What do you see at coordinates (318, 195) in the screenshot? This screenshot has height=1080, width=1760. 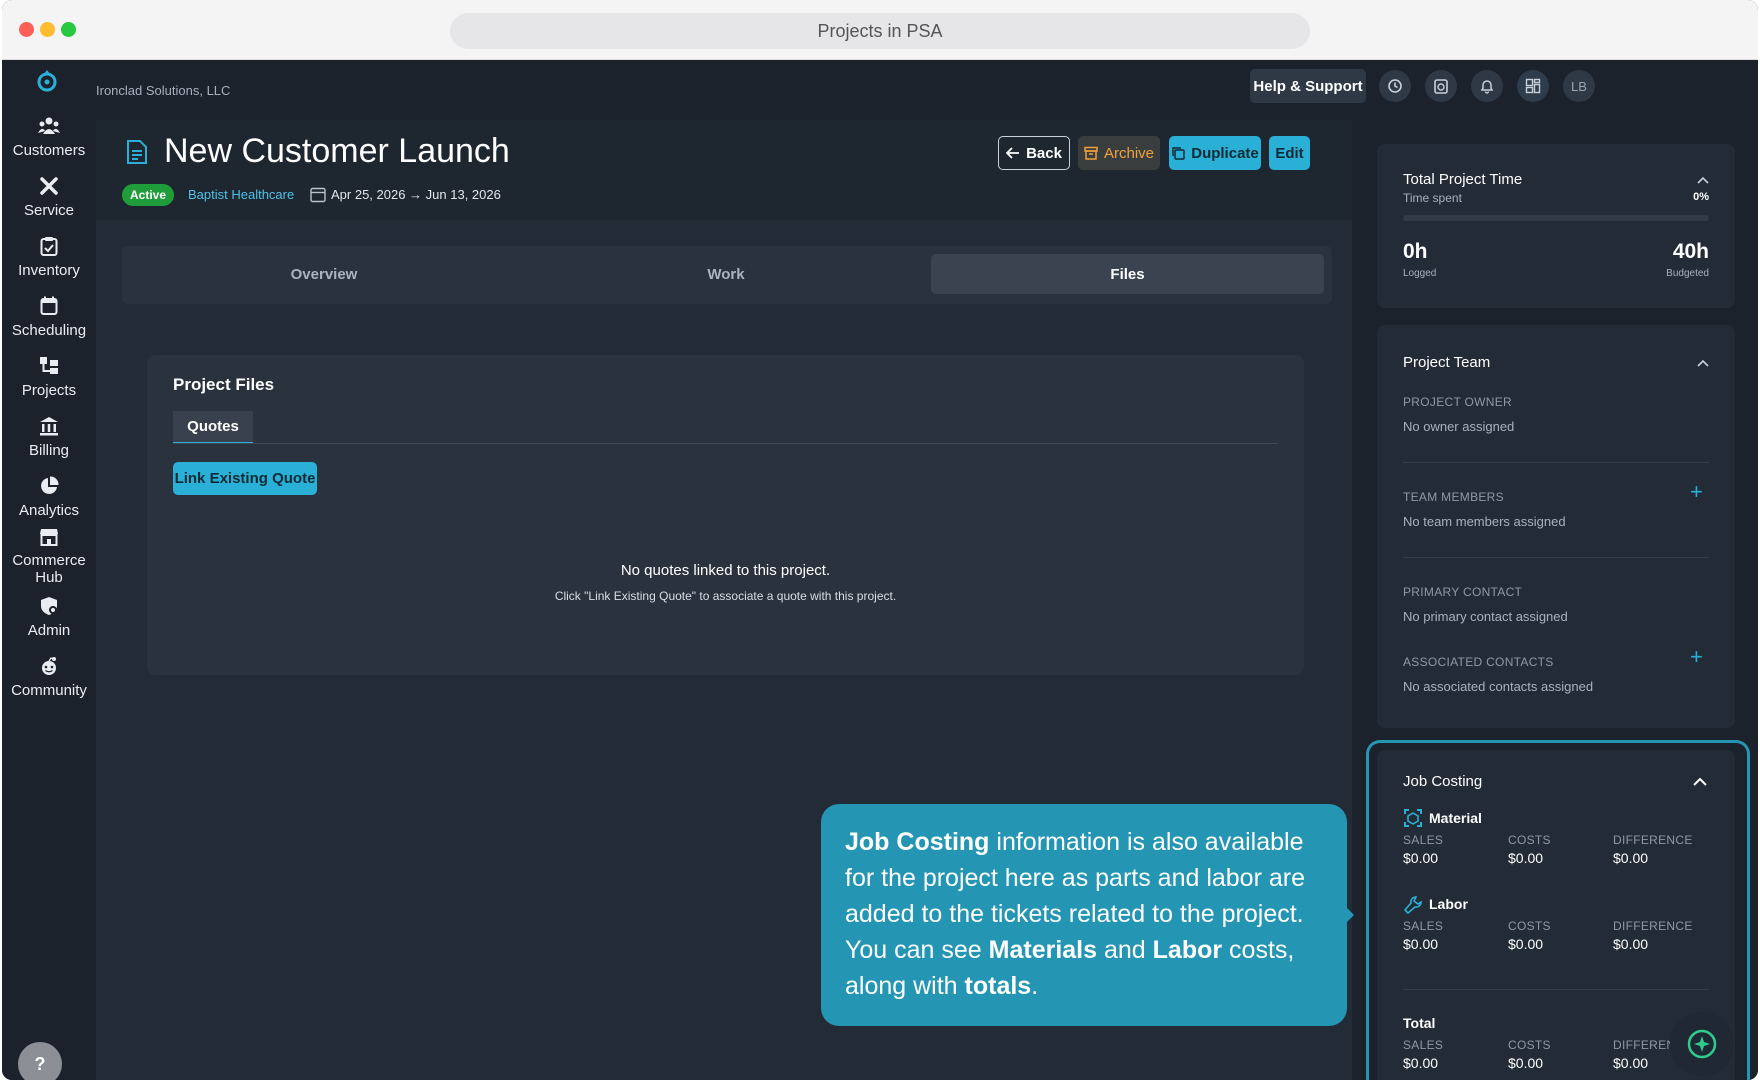 I see `calendar-icon` at bounding box center [318, 195].